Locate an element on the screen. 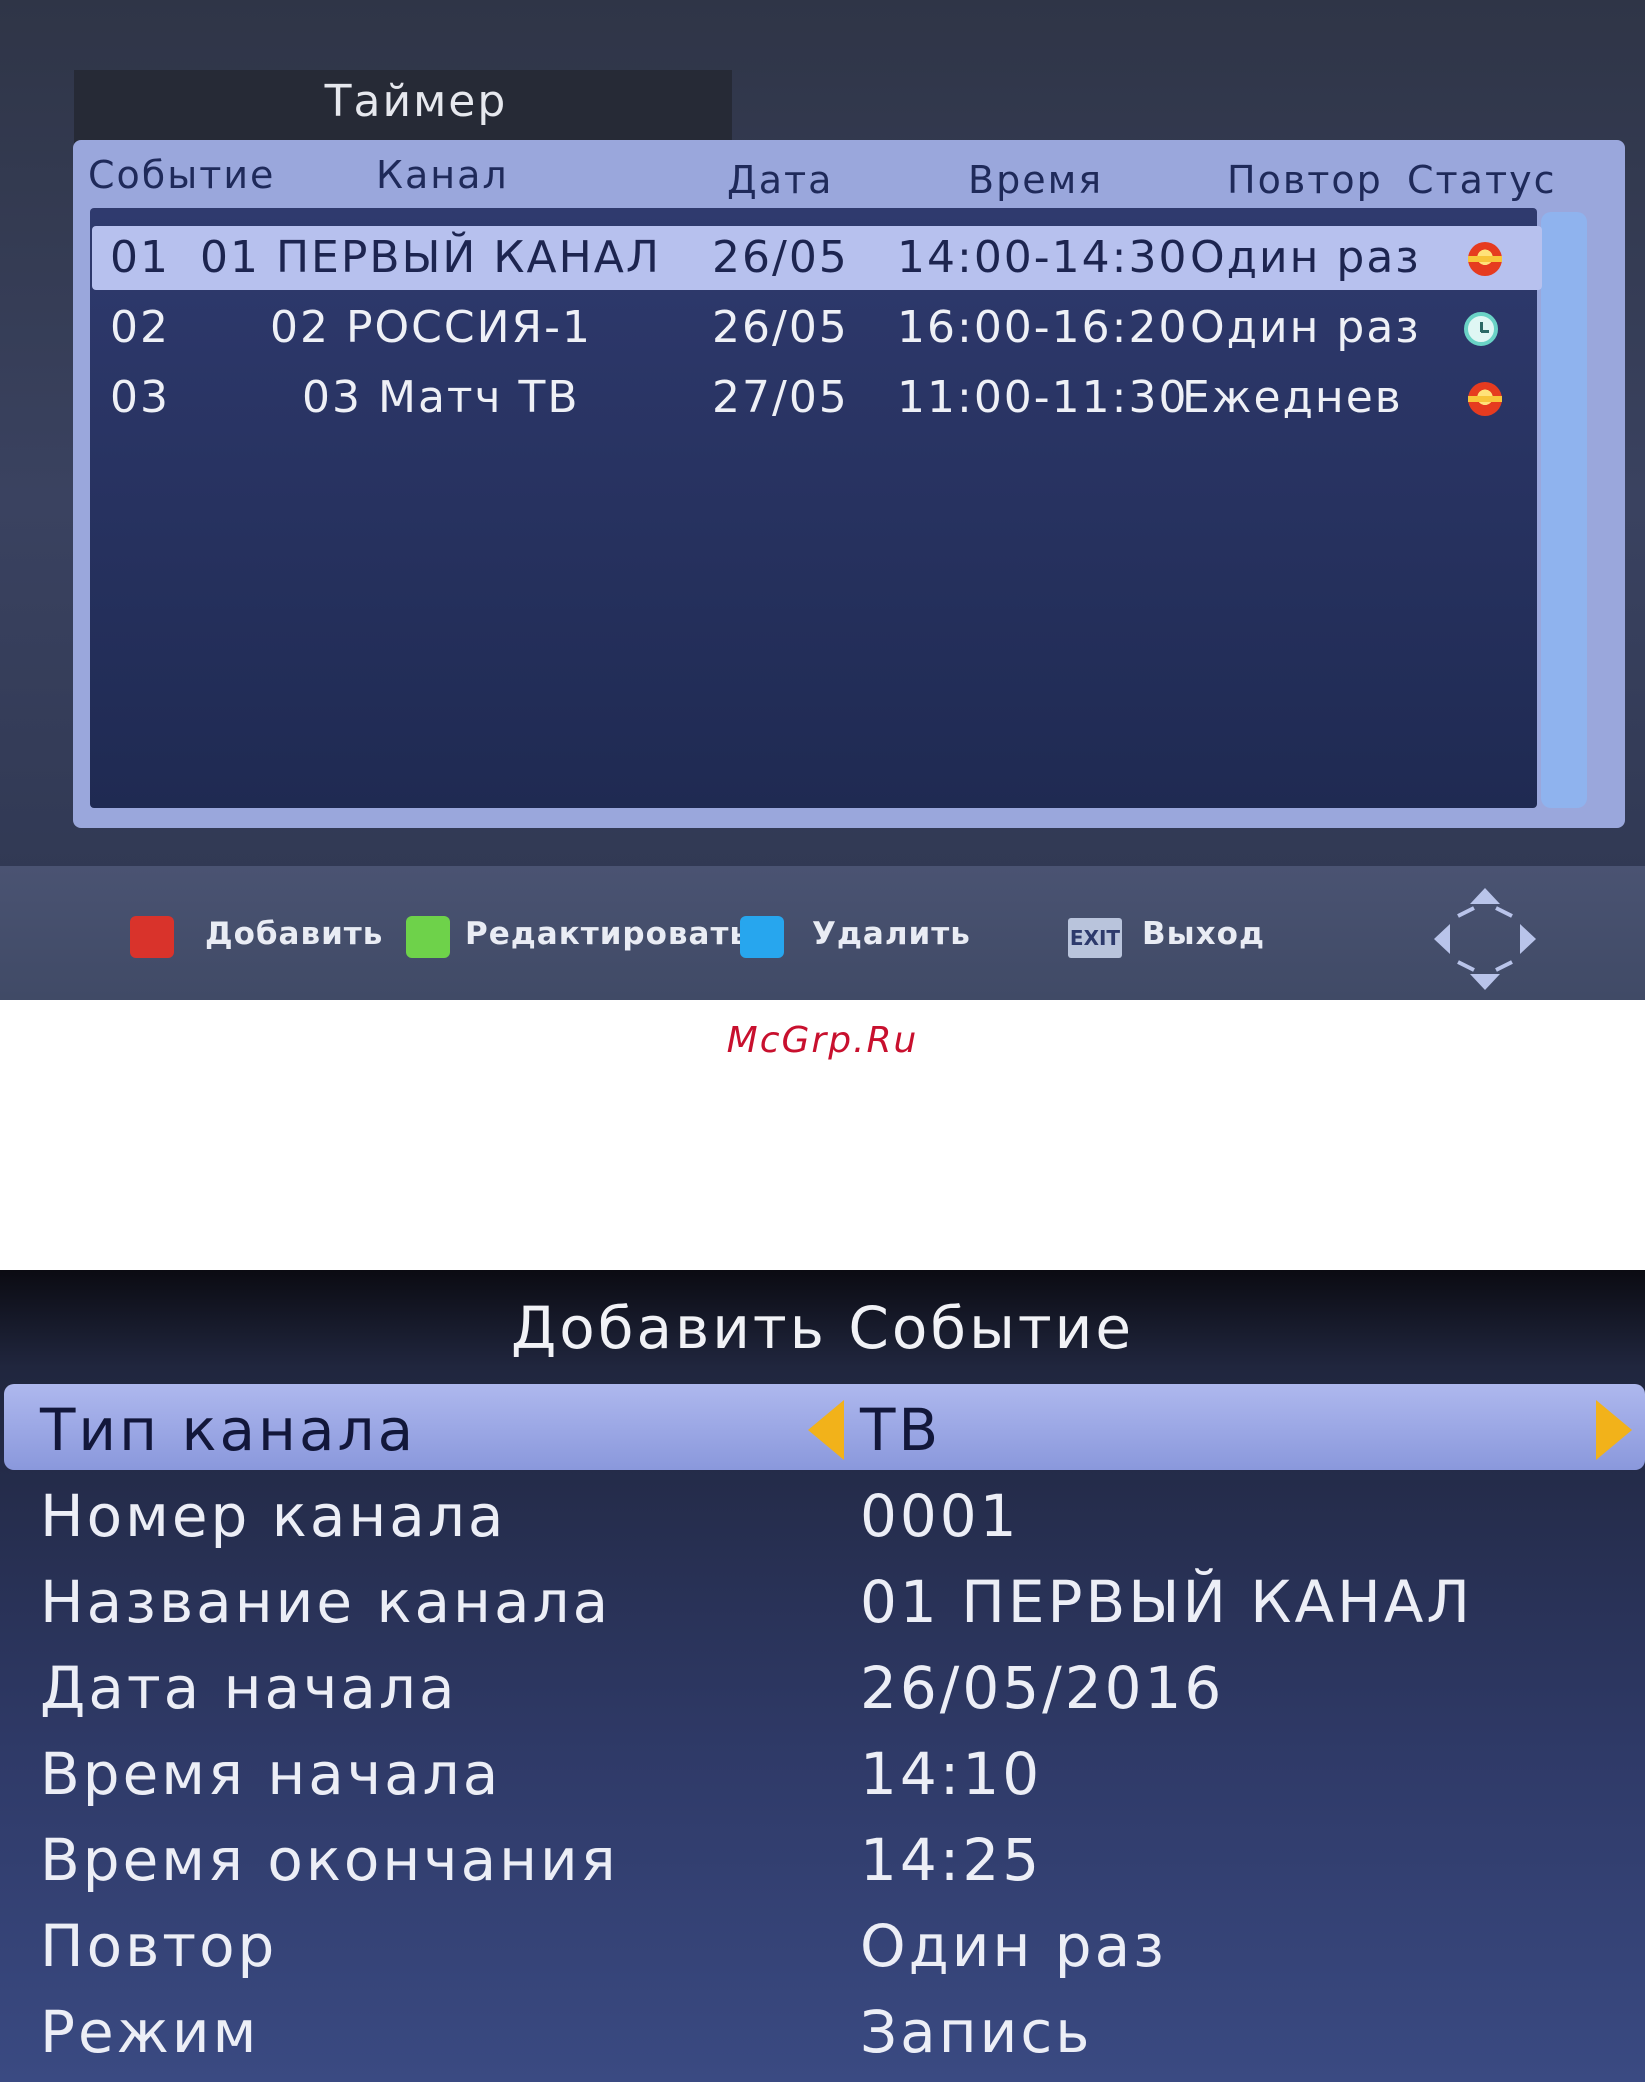 The image size is (1645, 2082). event-date: 27/05 is located at coordinates (780, 397).